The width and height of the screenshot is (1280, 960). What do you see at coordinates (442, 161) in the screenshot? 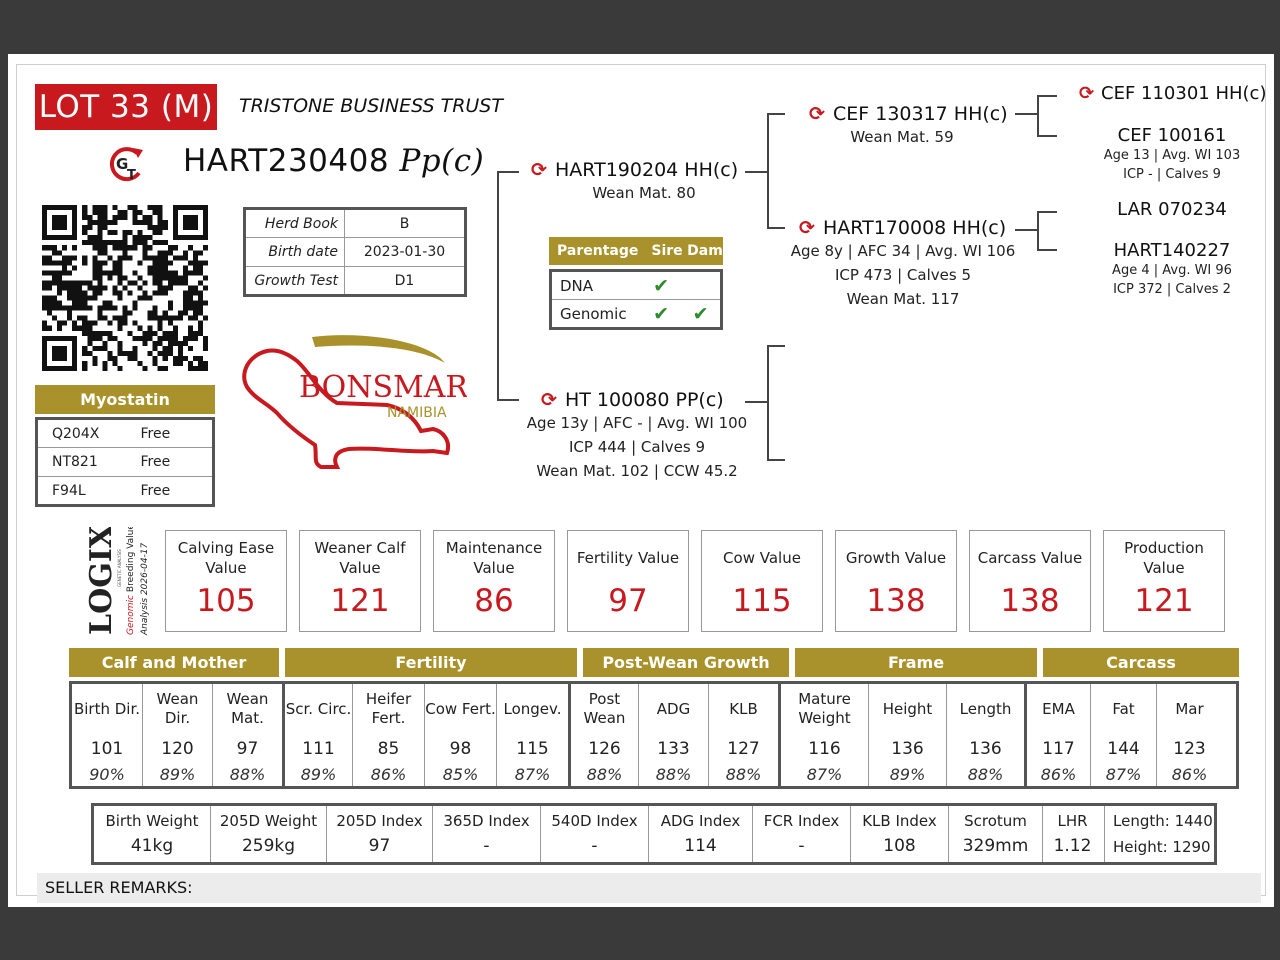
I see `animal-poll: Pp(c)` at bounding box center [442, 161].